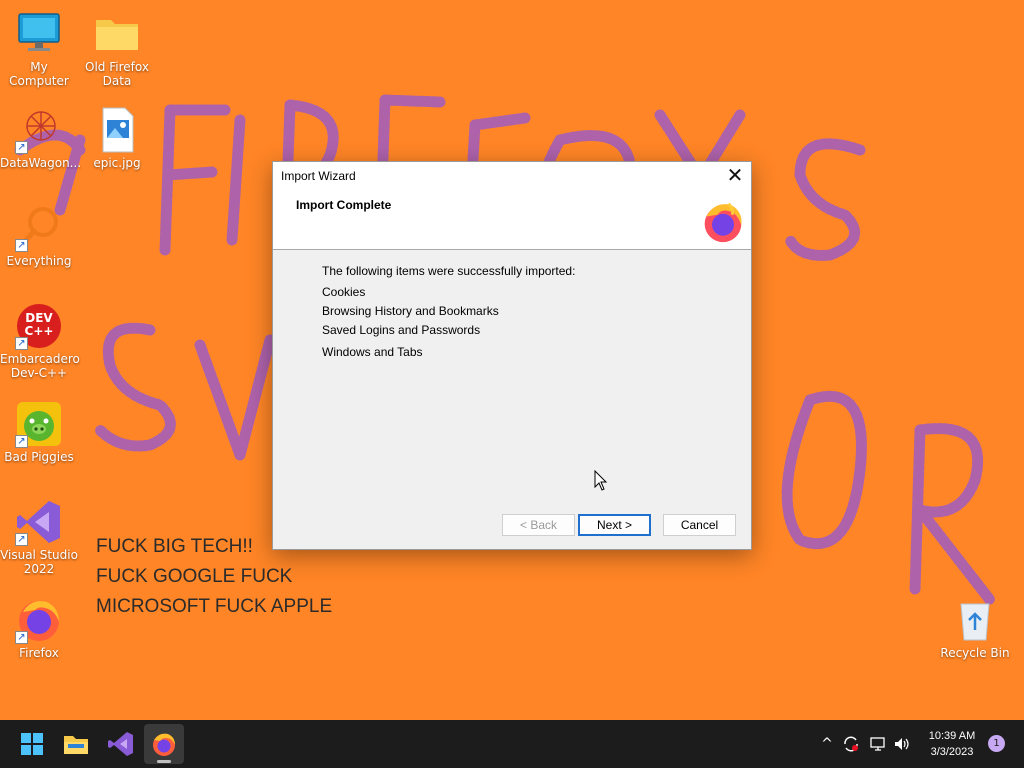  What do you see at coordinates (164, 761) in the screenshot?
I see `active-indicator` at bounding box center [164, 761].